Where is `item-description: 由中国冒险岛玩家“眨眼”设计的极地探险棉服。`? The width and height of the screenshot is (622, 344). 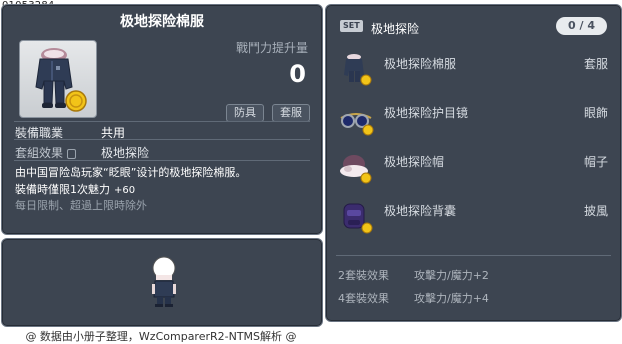
item-description: 由中国冒险岛玩家“眨眼”设计的极地探险棉服。 is located at coordinates (131, 172).